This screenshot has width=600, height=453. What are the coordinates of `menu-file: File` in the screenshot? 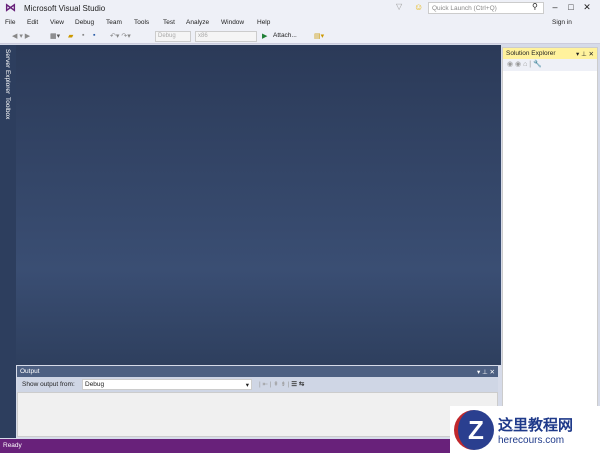 It's located at (10, 22).